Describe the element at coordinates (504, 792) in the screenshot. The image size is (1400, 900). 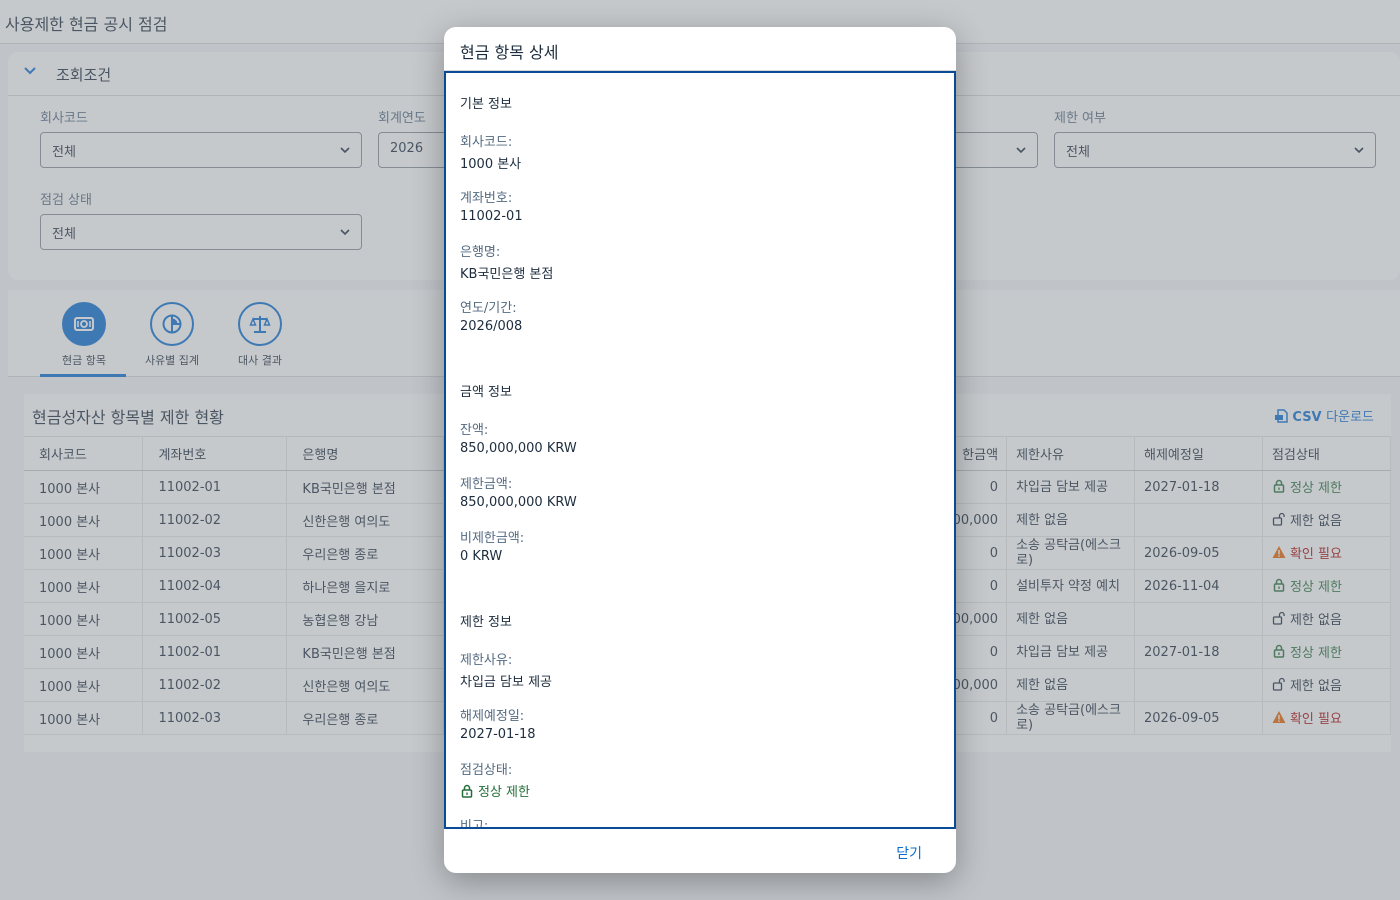
I see `detail-status-text: 정상 제한` at that location.